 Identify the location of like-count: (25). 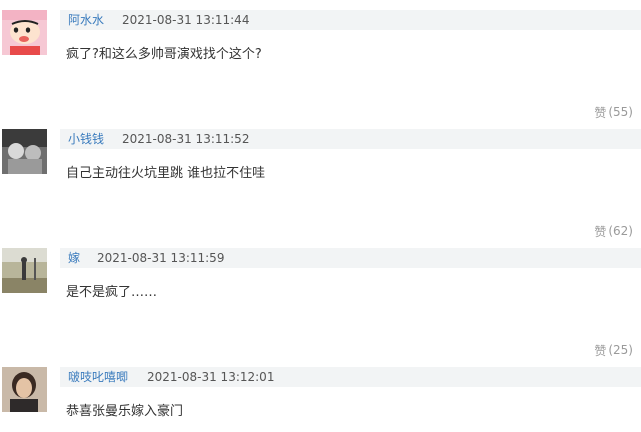
(620, 350).